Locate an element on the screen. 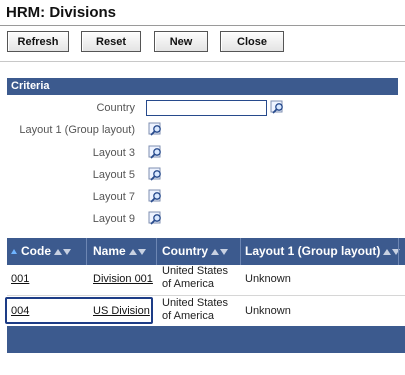 The image size is (405, 375). column-header-country: Country is located at coordinates (195, 251).